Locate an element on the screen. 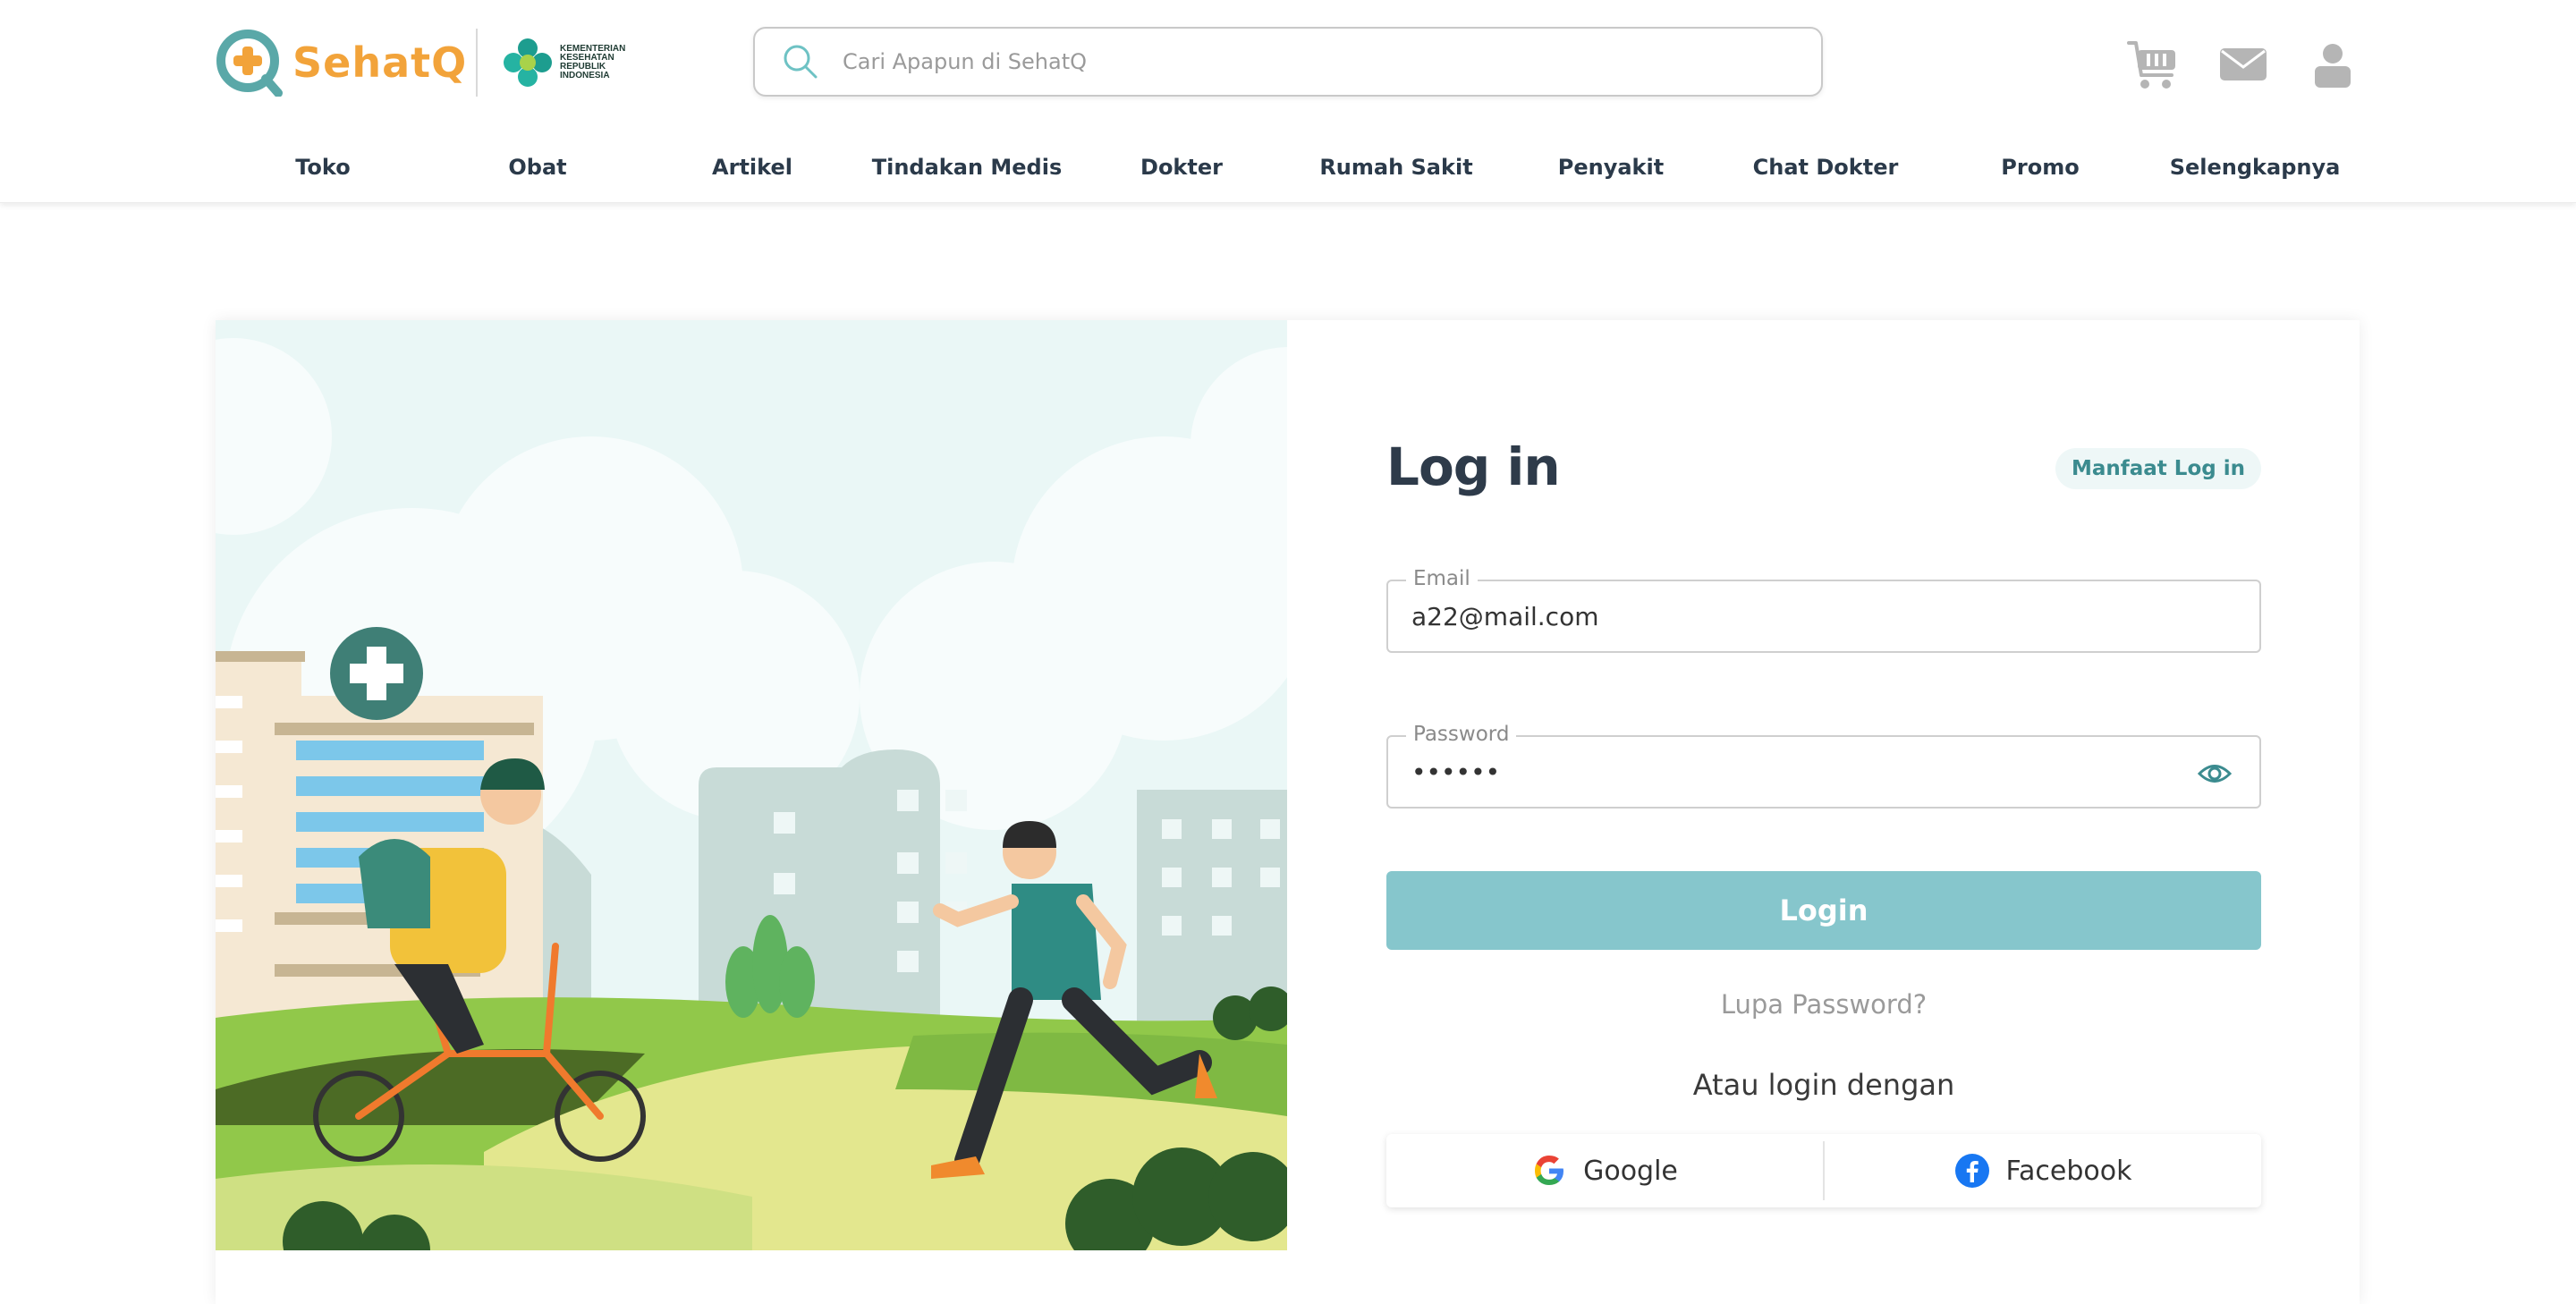 This screenshot has height=1304, width=2576. google-login-button: Google is located at coordinates (1604, 1170).